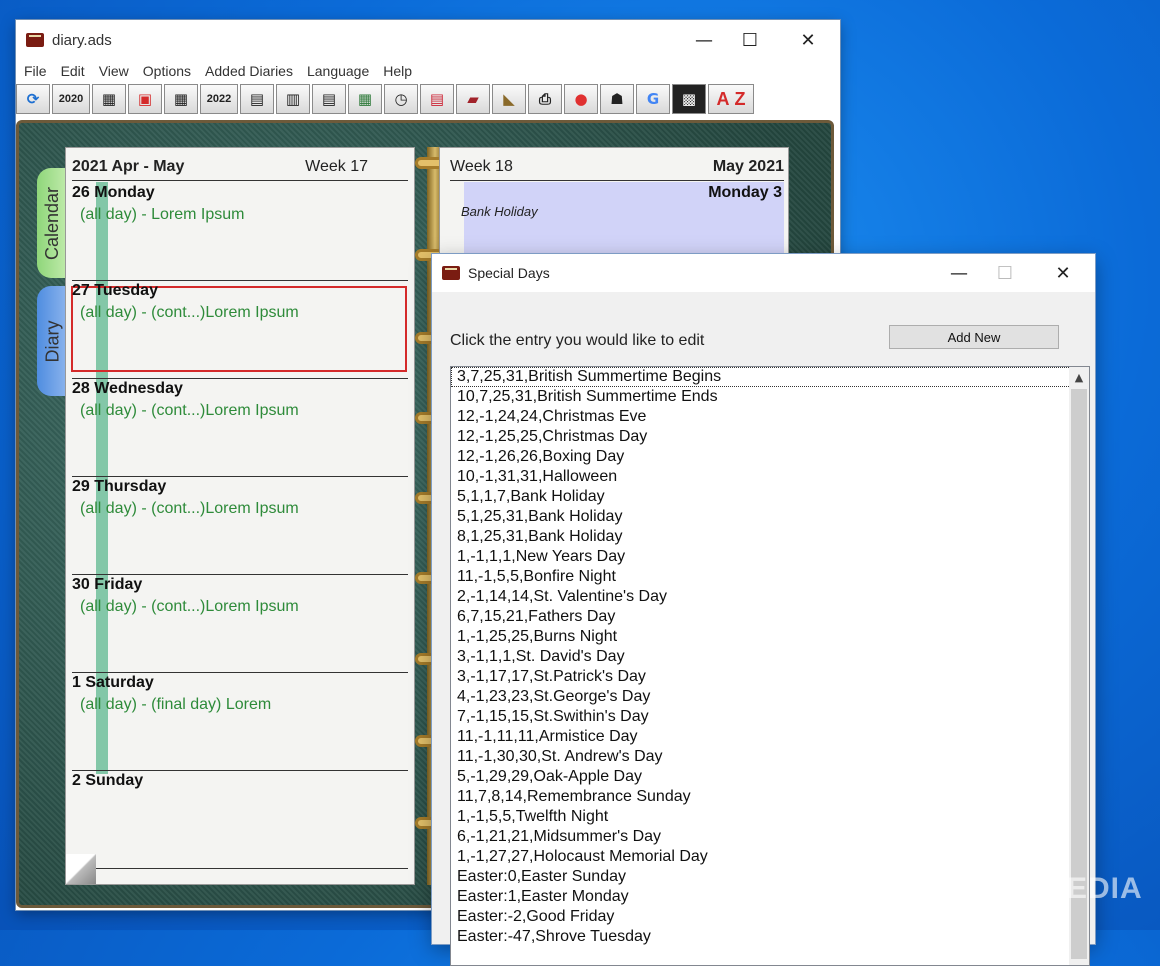  I want to click on list-item: 5,-1,29,29,Oak-Apple Day, so click(770, 777).